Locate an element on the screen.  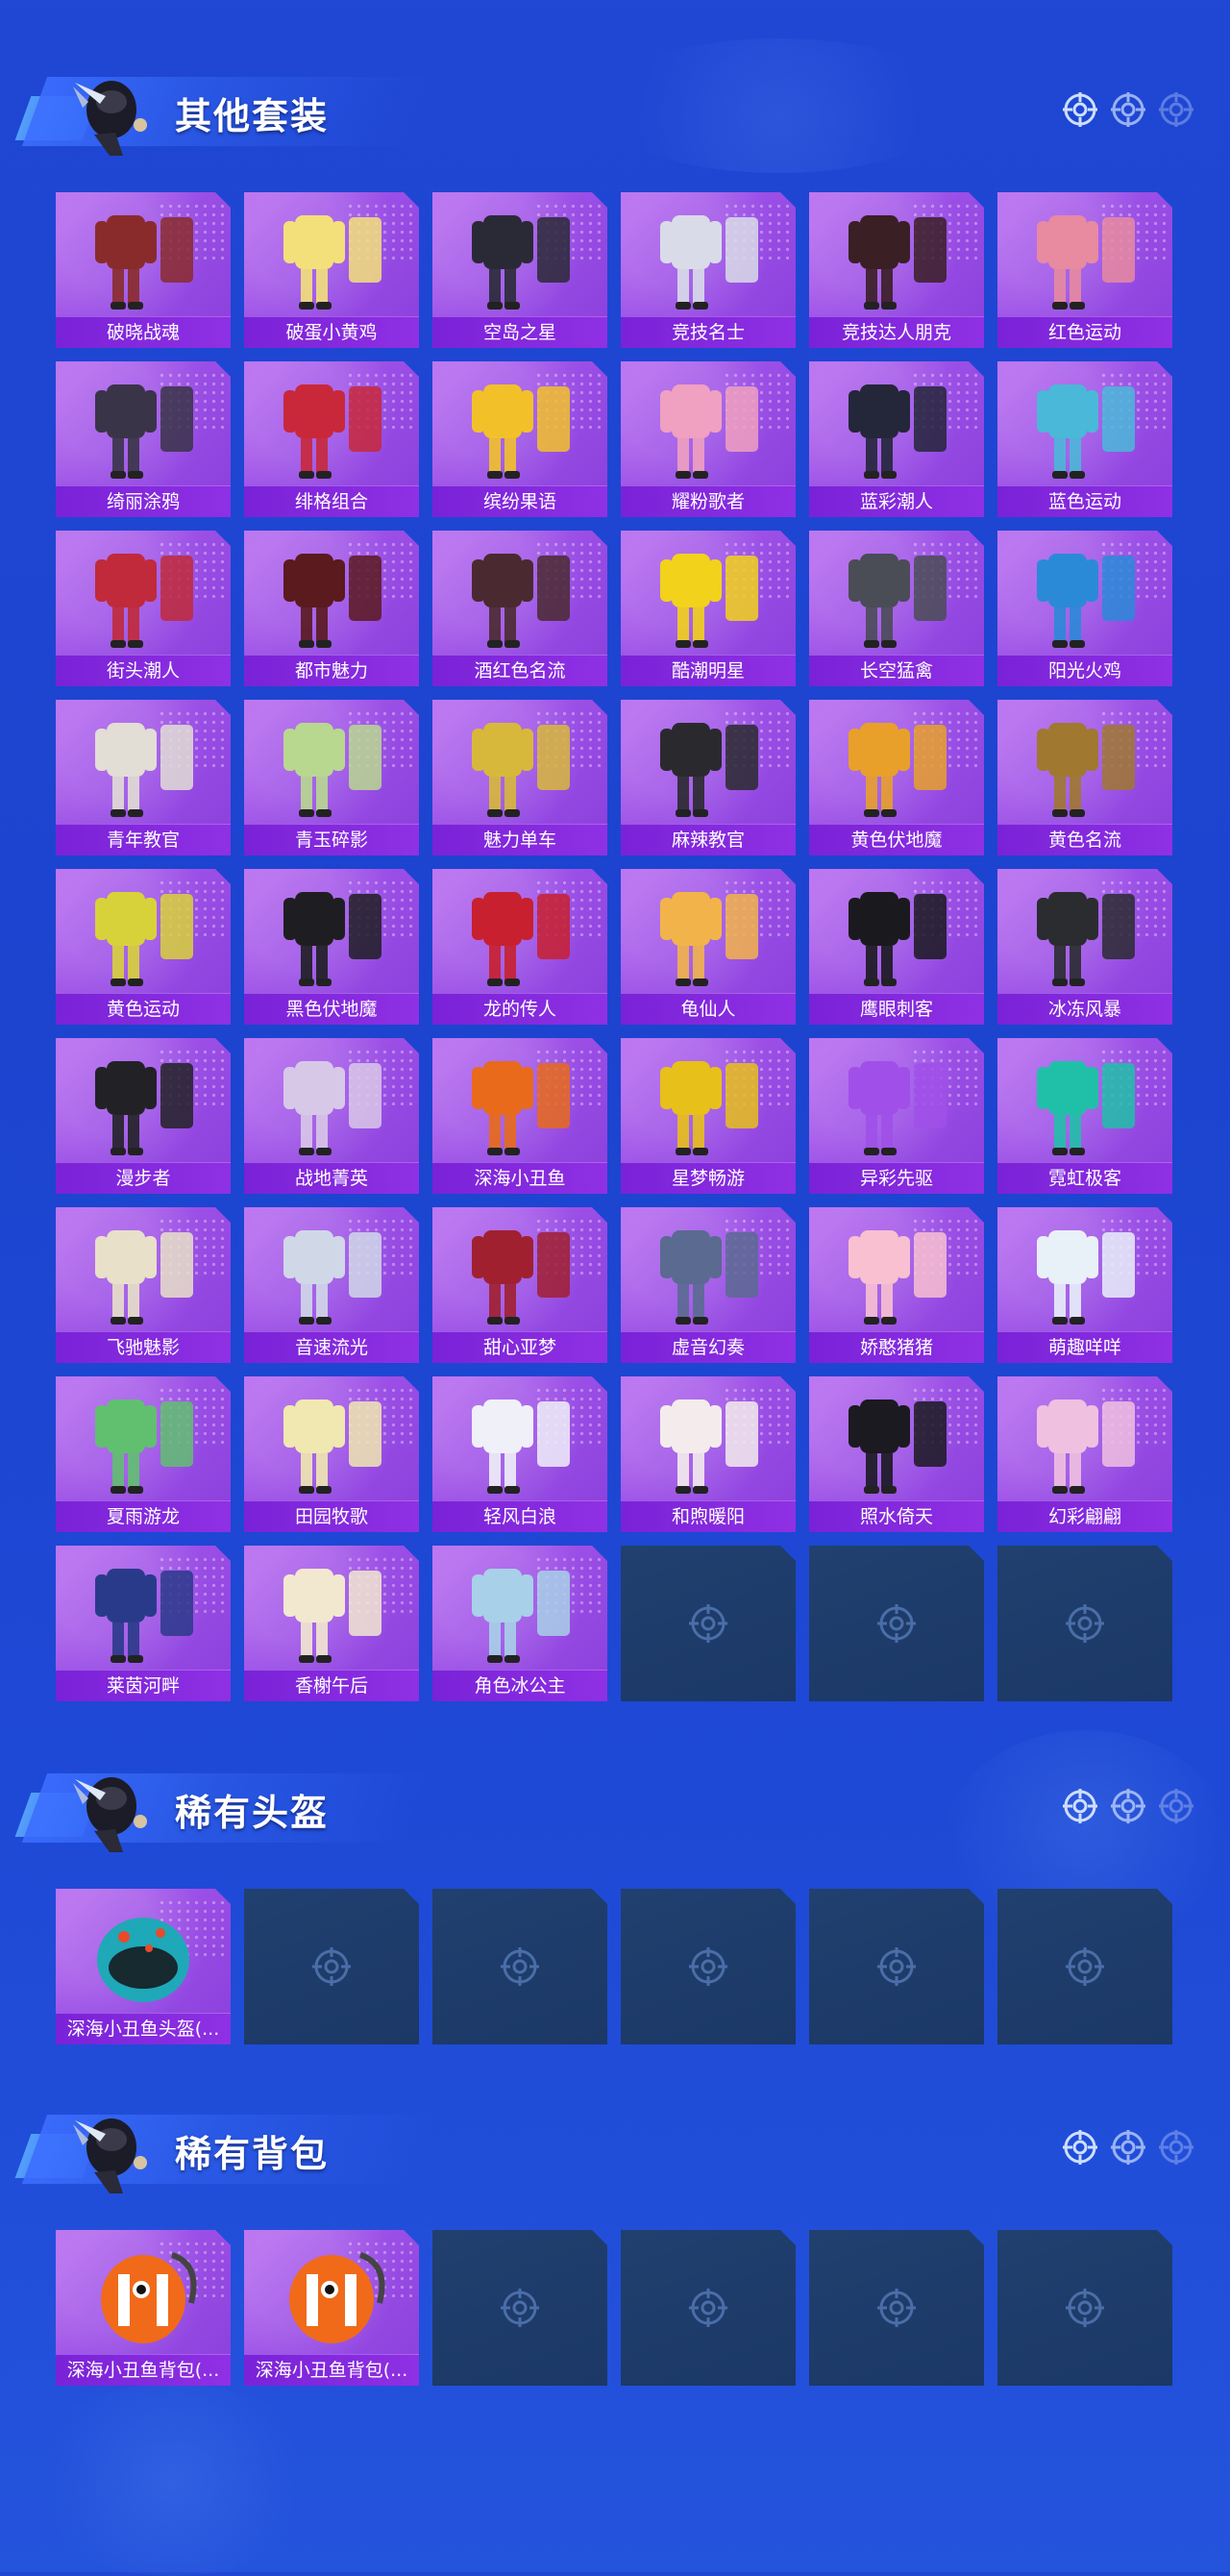
item-card: 破蛋小黄鸡 is located at coordinates (331, 270).